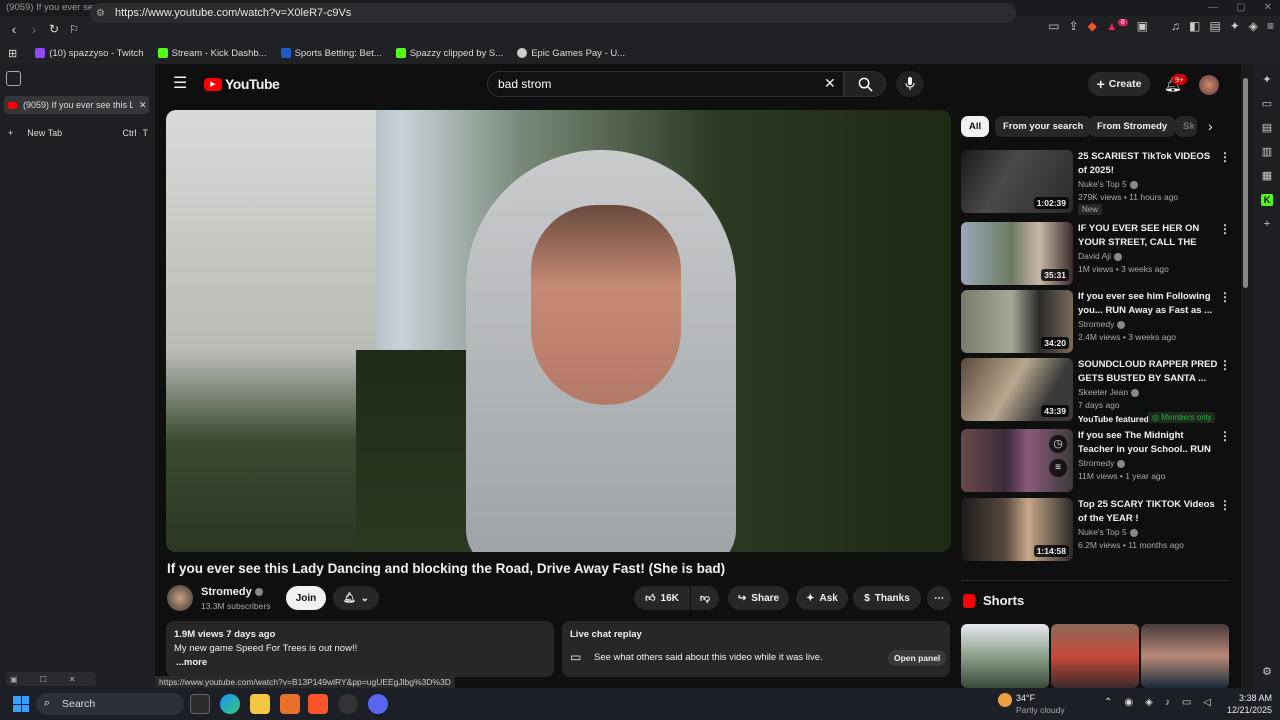 Image resolution: width=1280 pixels, height=720 pixels. I want to click on app-icon, so click(290, 704).